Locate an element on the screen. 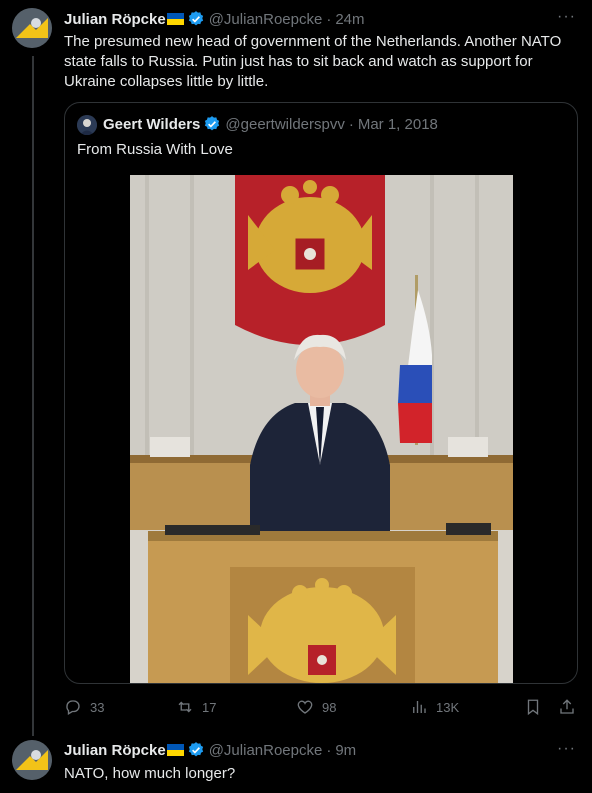  views-button: 13K is located at coordinates (434, 707).